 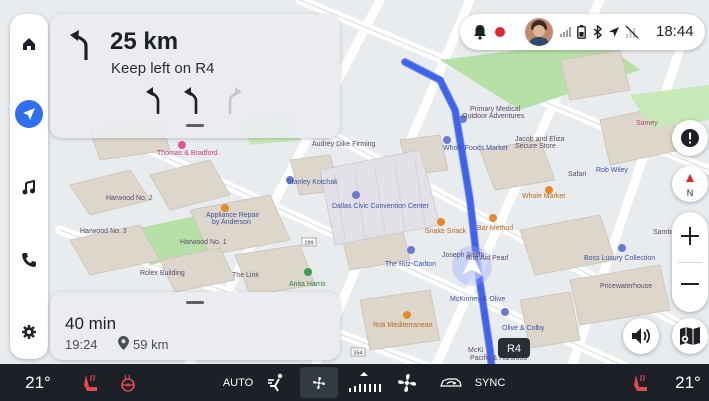 I want to click on airflow-person-icon, so click(x=275, y=382).